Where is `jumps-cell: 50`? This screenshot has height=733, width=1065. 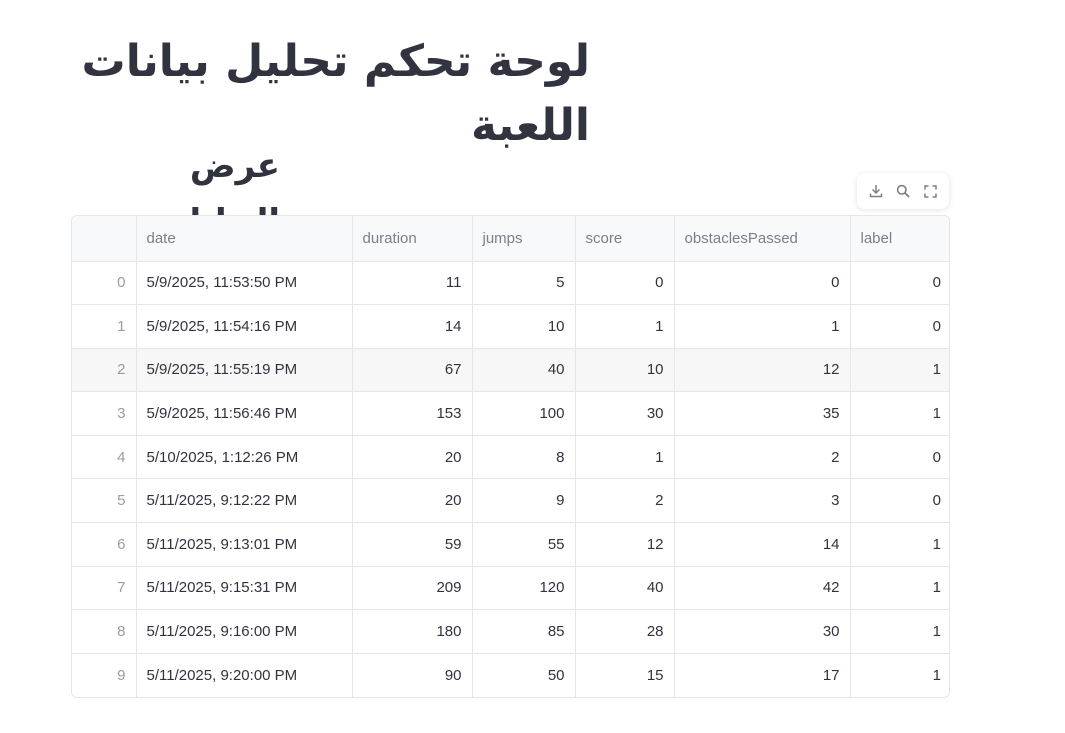 jumps-cell: 50 is located at coordinates (524, 675).